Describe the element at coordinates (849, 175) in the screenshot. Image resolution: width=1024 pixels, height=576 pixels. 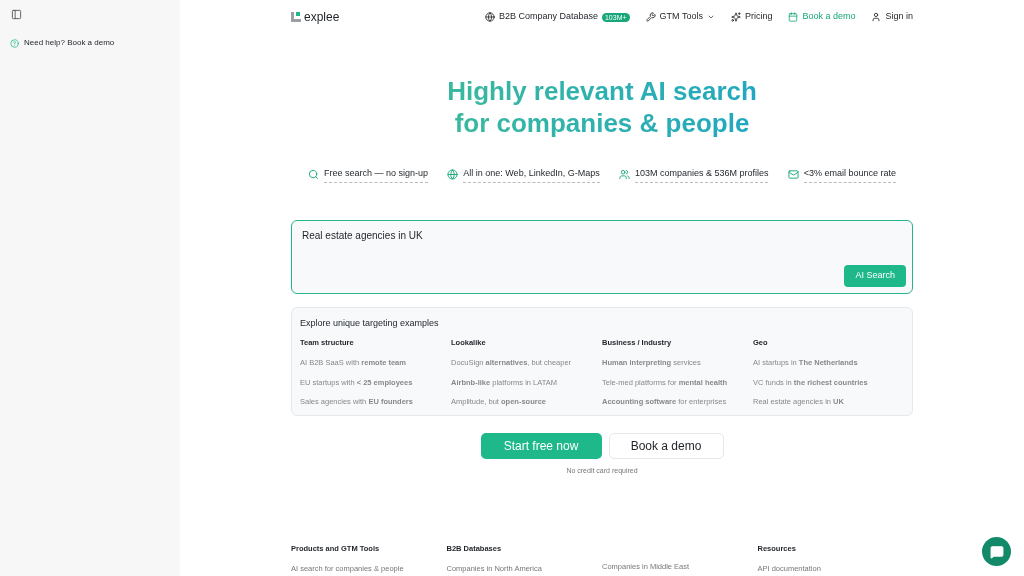
I see `feature-text: <3% email bounce rate` at that location.